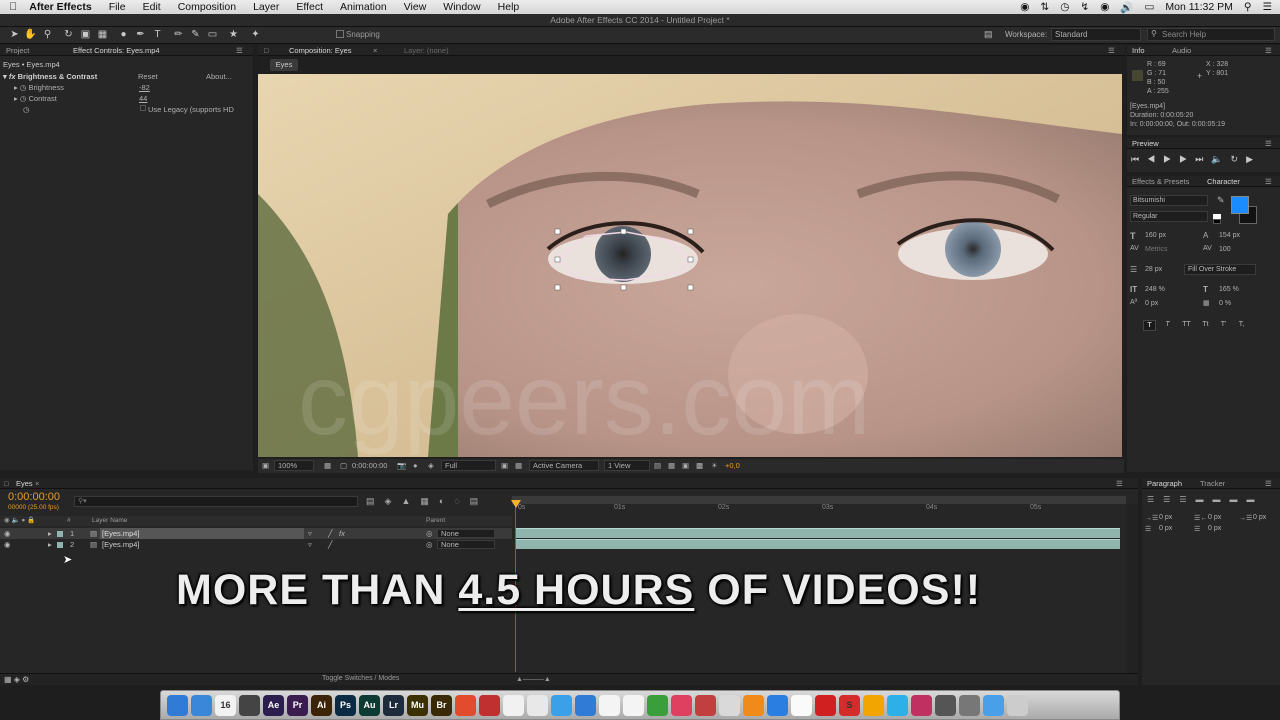  Describe the element at coordinates (1104, 7) in the screenshot. I see `wifi-icon: ◉` at that location.